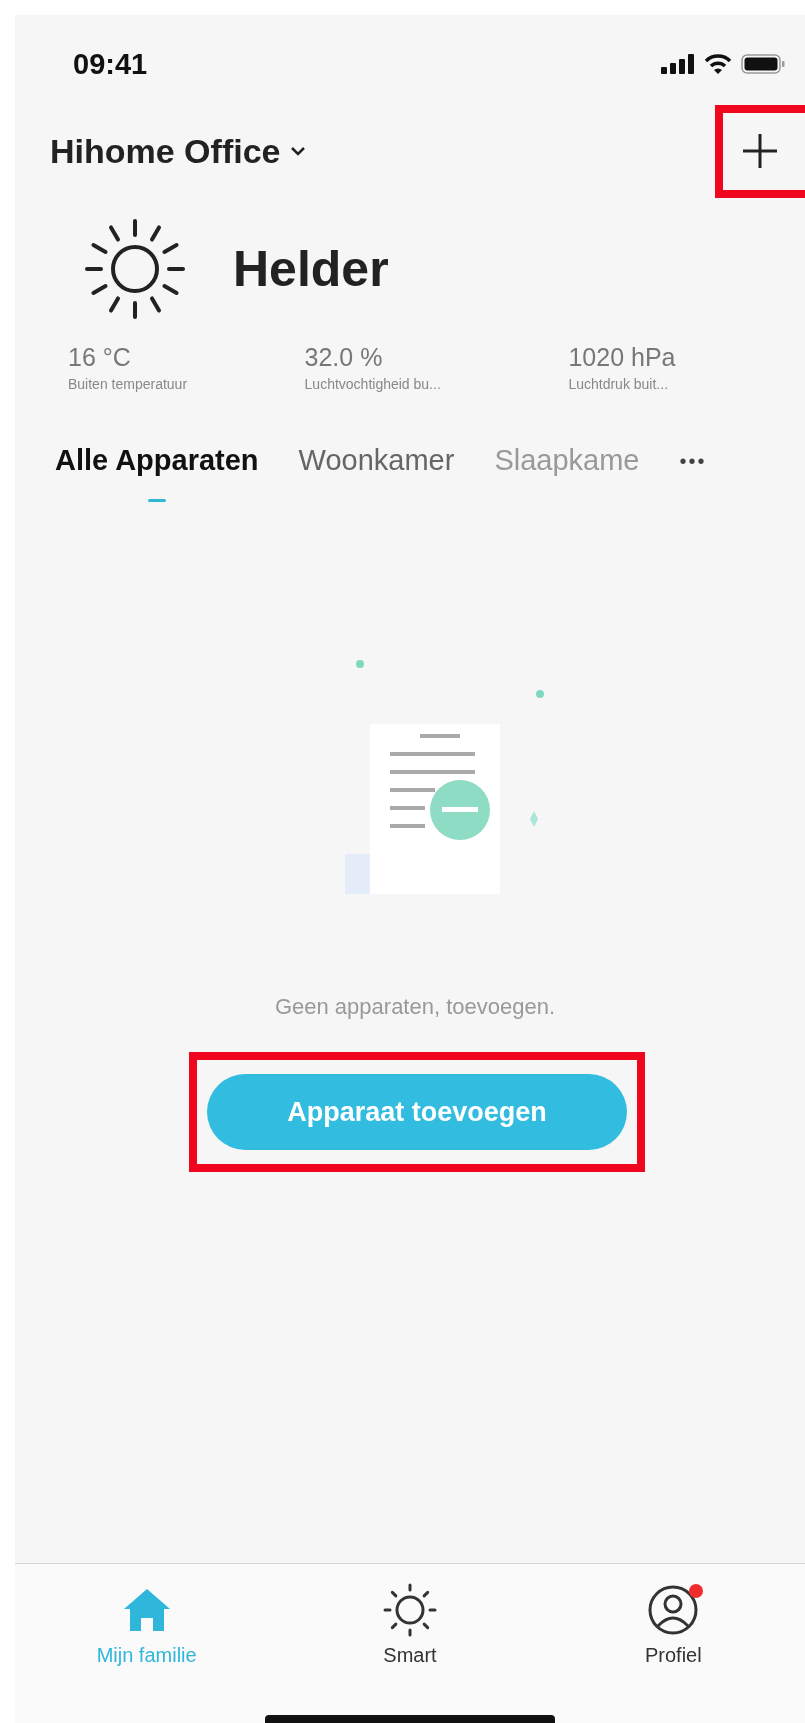  What do you see at coordinates (157, 473) in the screenshot?
I see `room-tab: Alle Apparaten` at bounding box center [157, 473].